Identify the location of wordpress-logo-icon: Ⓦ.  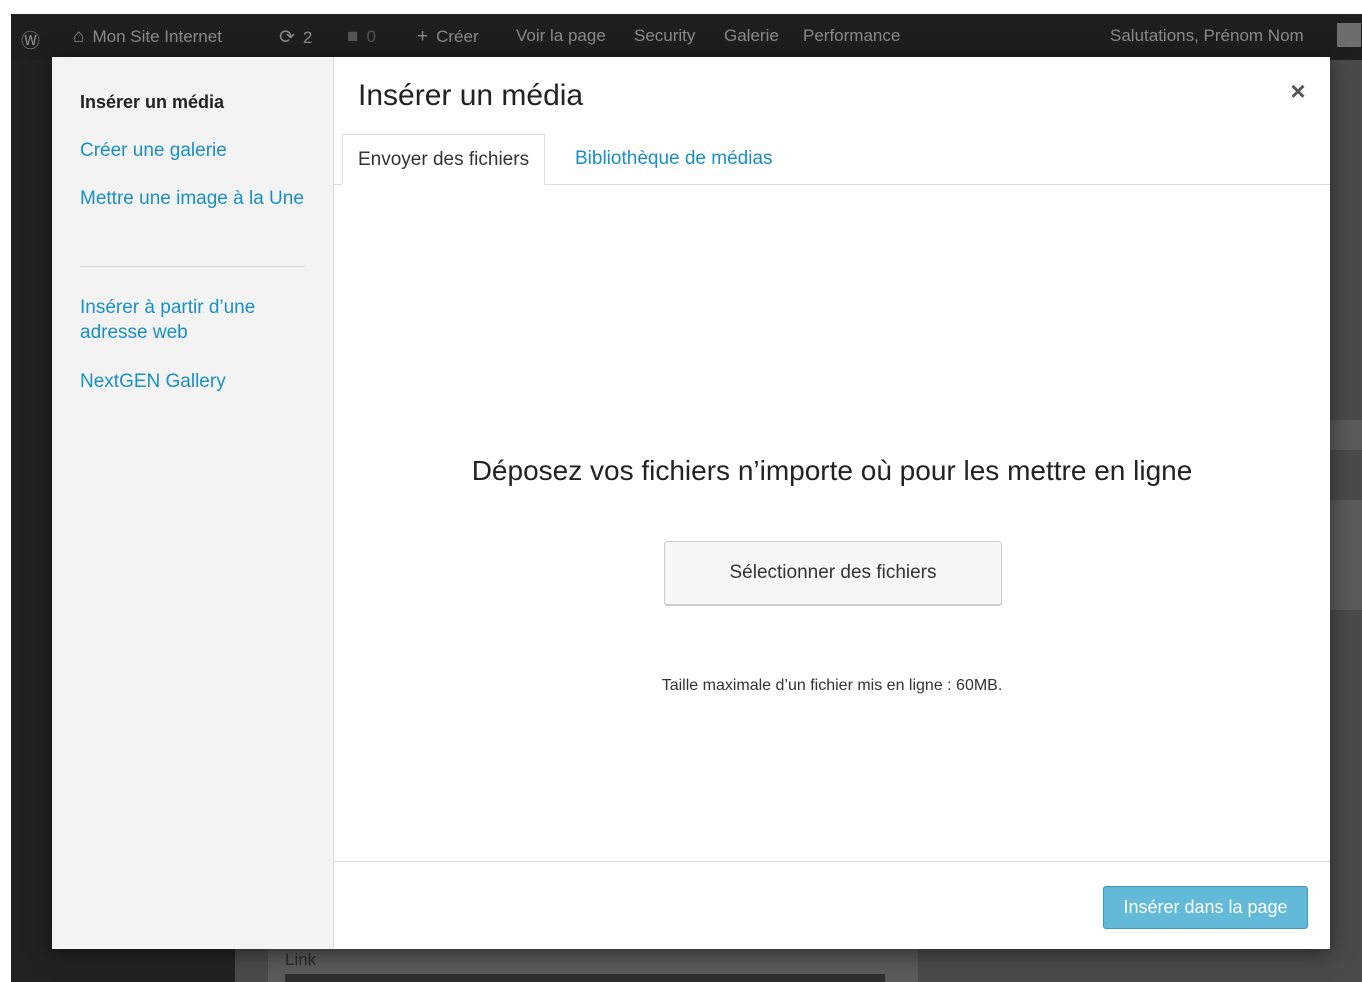
(34, 39).